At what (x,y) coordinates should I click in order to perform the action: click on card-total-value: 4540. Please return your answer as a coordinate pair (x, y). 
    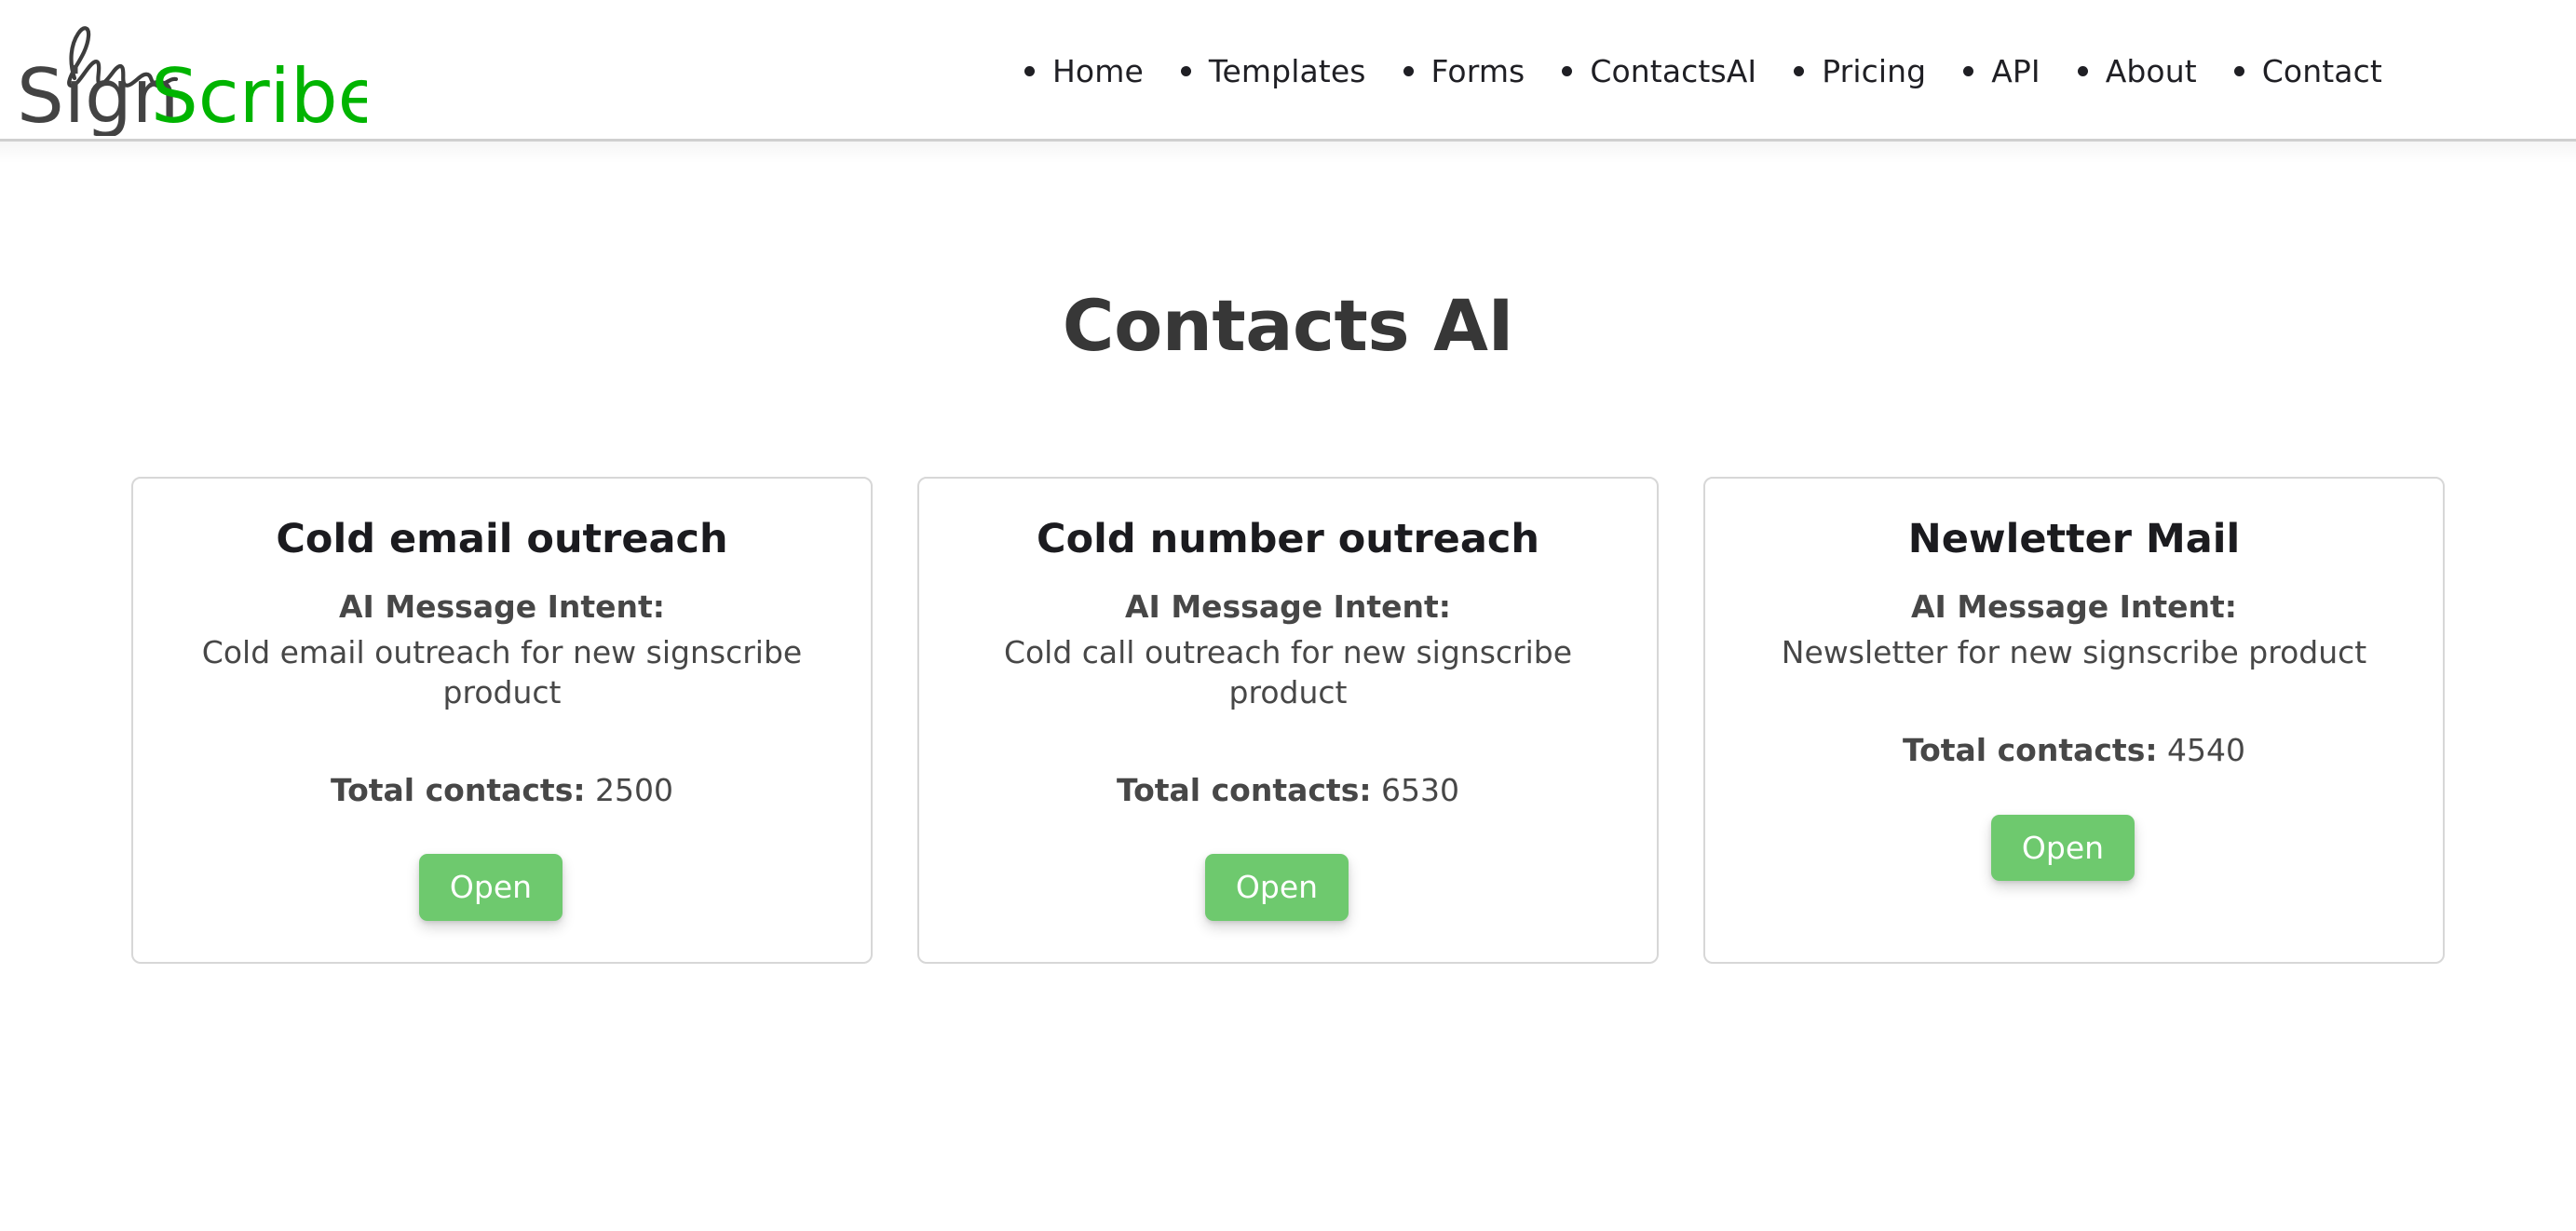
    Looking at the image, I should click on (2206, 750).